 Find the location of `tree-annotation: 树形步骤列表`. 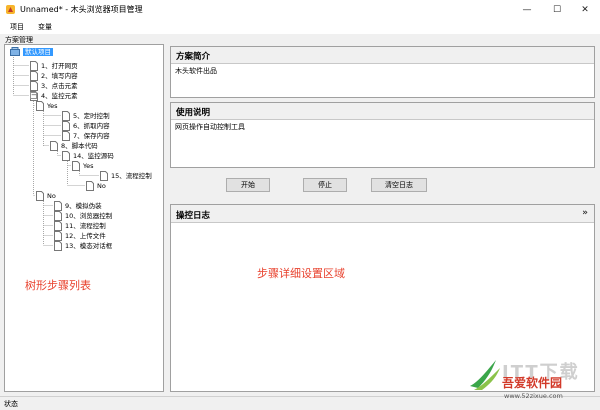

tree-annotation: 树形步骤列表 is located at coordinates (58, 285).